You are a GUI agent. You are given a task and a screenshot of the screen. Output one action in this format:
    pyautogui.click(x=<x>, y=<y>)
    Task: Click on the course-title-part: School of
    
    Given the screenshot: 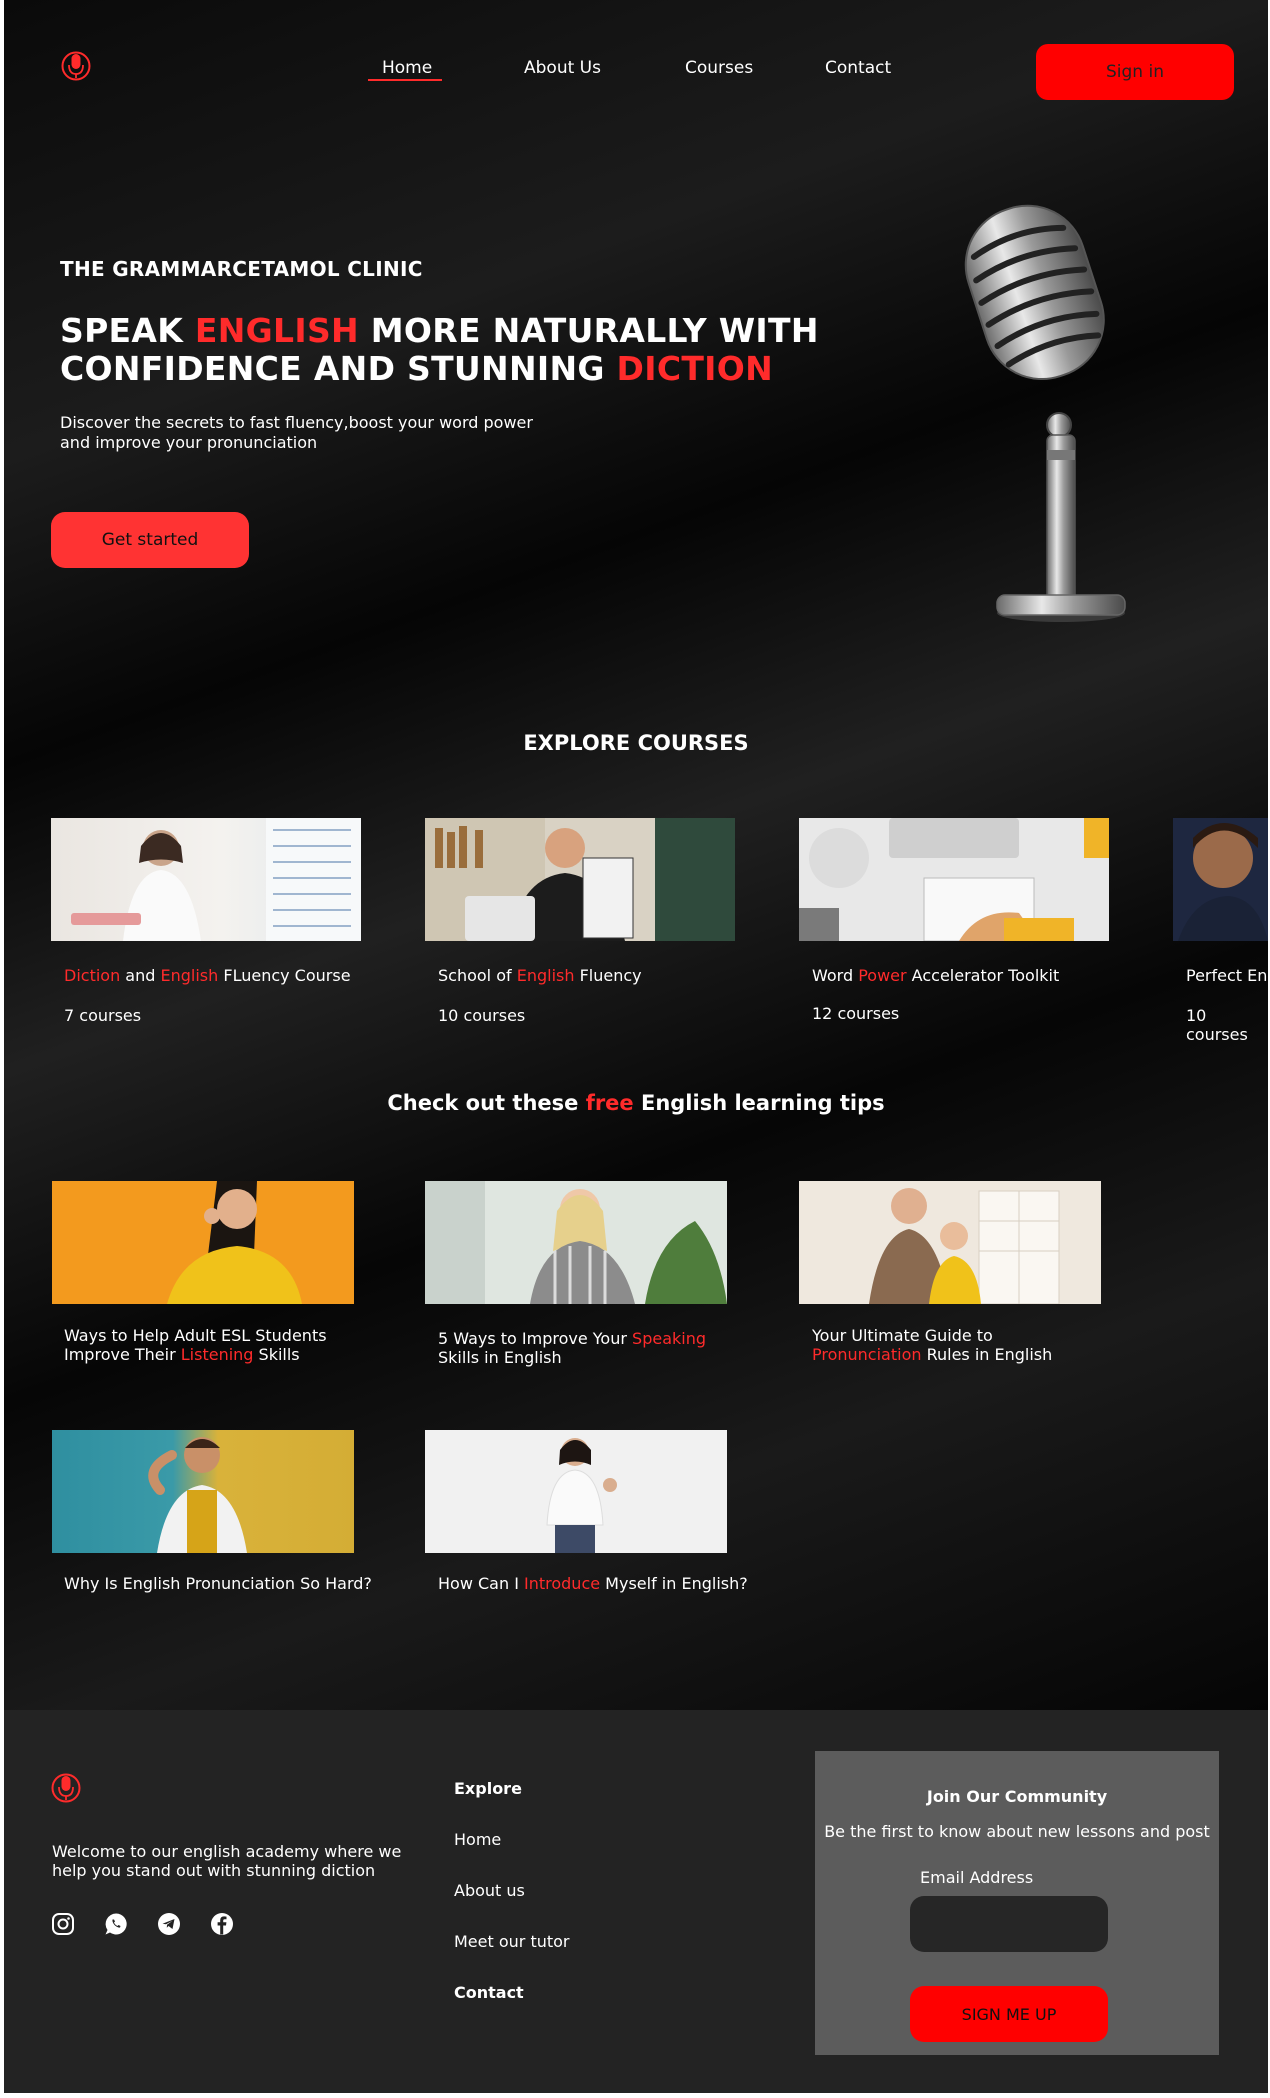 What is the action you would take?
    pyautogui.click(x=477, y=975)
    